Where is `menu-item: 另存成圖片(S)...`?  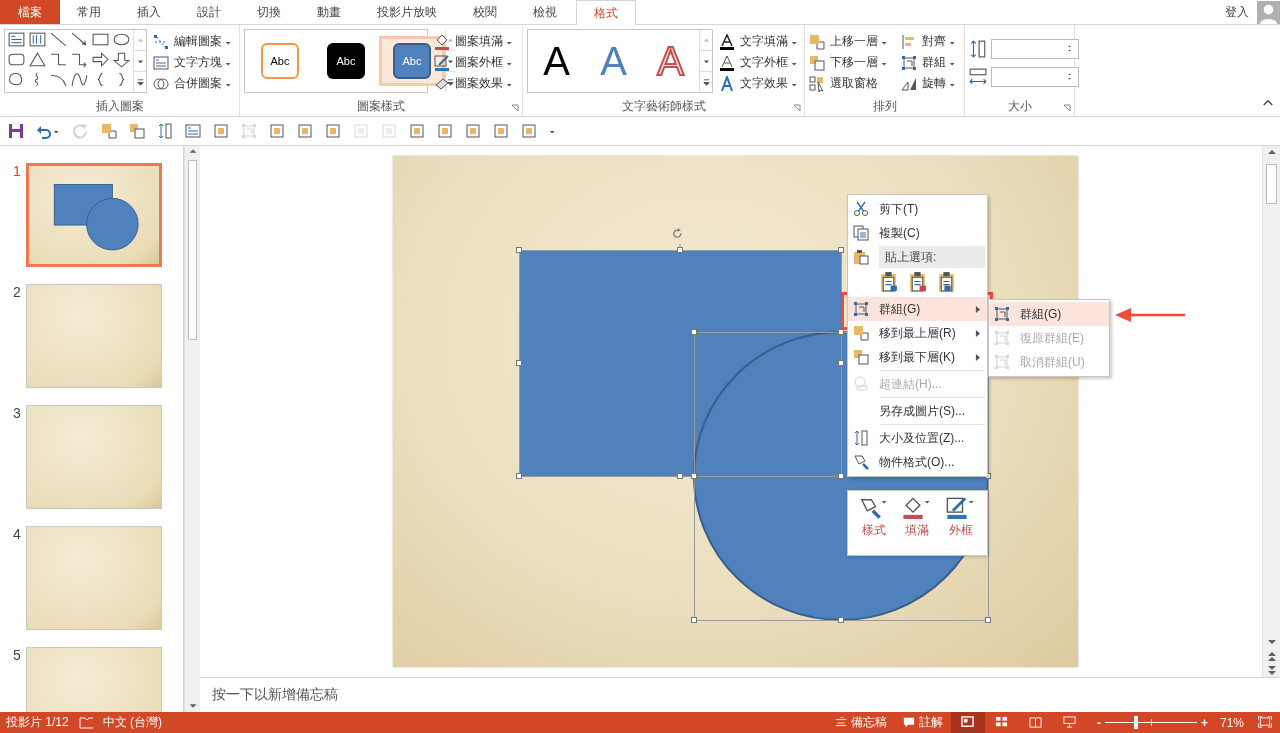
menu-item: 另存成圖片(S)... is located at coordinates (917, 411).